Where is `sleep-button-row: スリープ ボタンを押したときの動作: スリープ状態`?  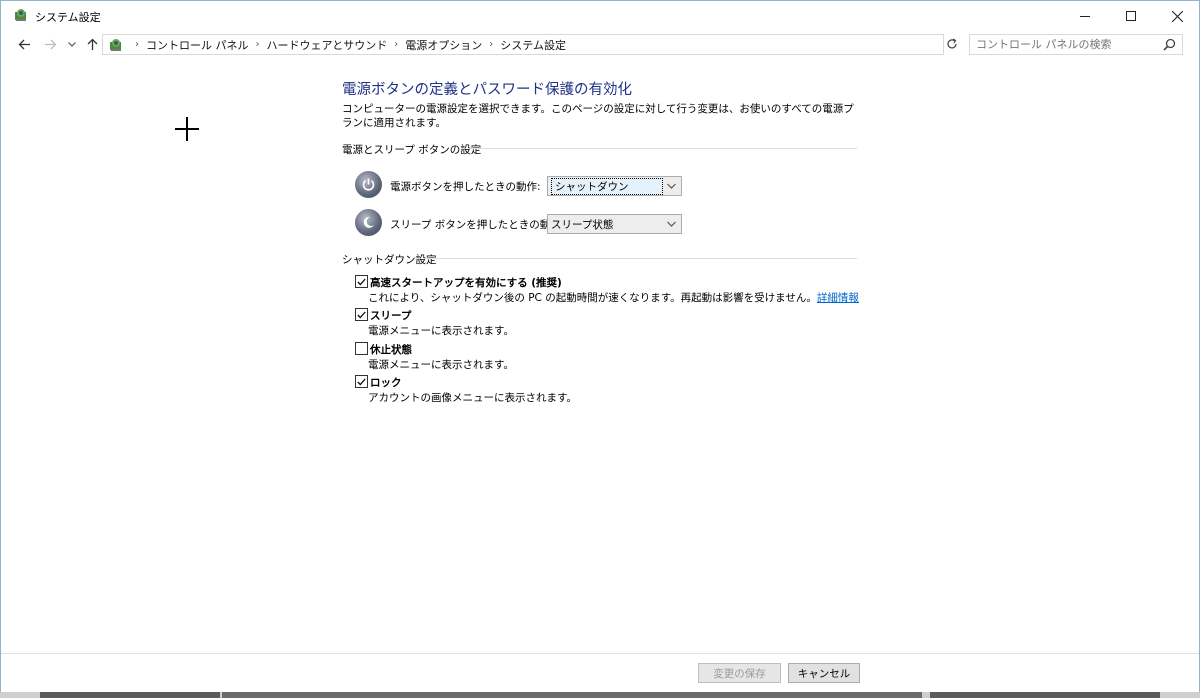 sleep-button-row: スリープ ボタンを押したときの動作: スリープ状態 is located at coordinates (520, 223).